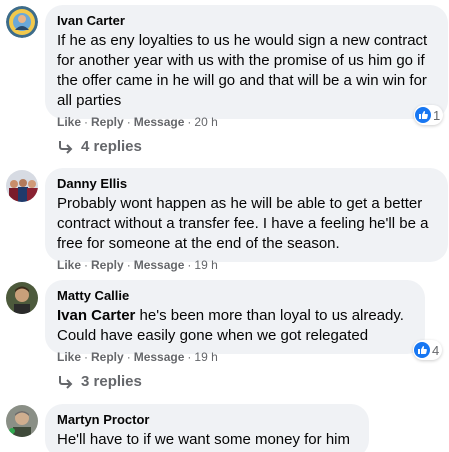 Image resolution: width=449 pixels, height=452 pixels. I want to click on view-replies-button: 4 replies, so click(99, 147).